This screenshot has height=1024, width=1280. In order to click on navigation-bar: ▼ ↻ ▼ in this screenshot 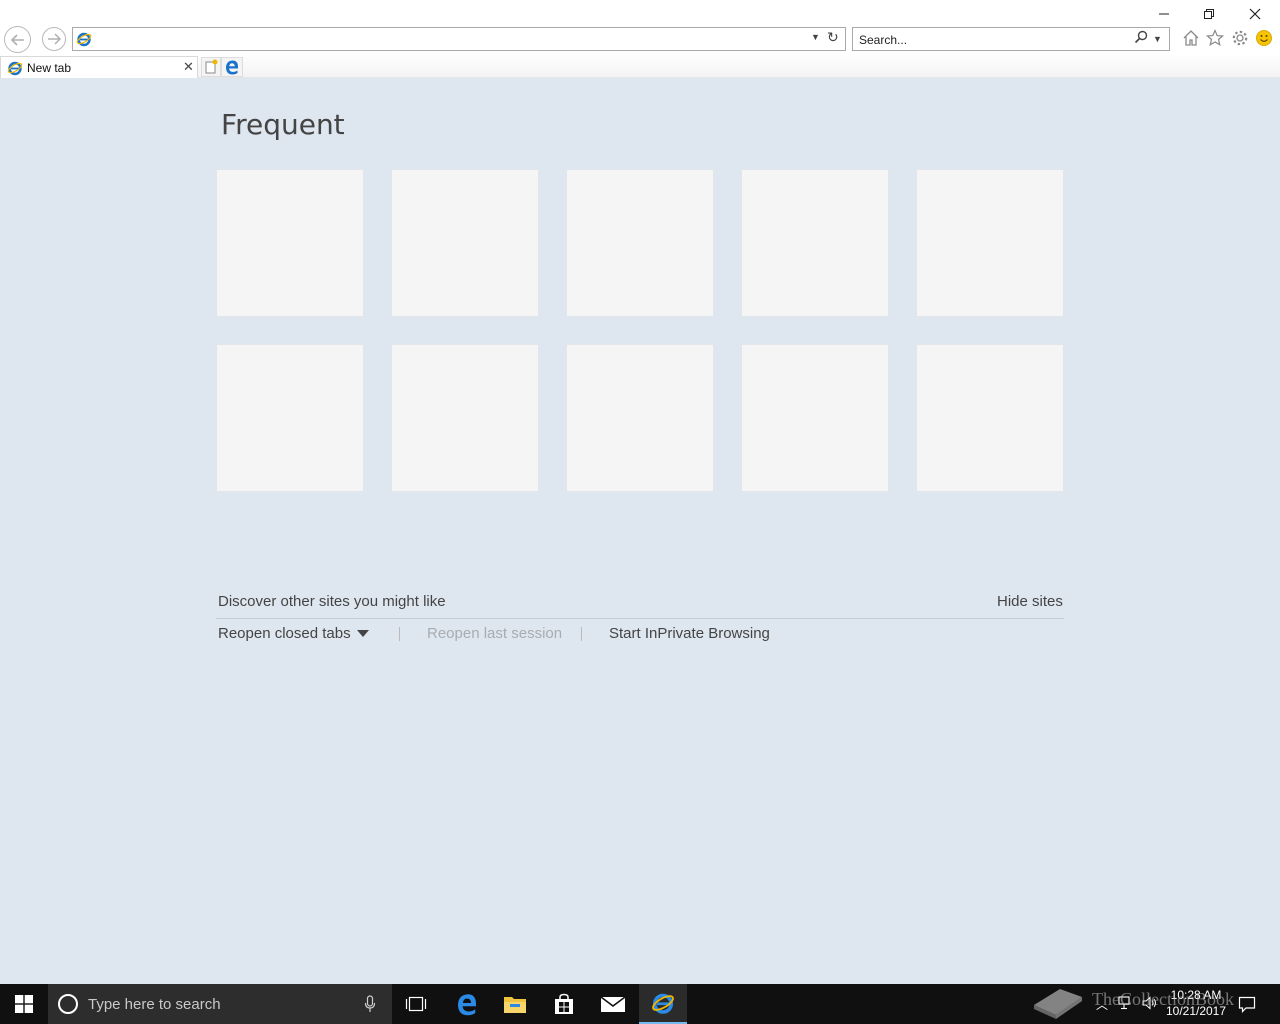, I will do `click(640, 39)`.